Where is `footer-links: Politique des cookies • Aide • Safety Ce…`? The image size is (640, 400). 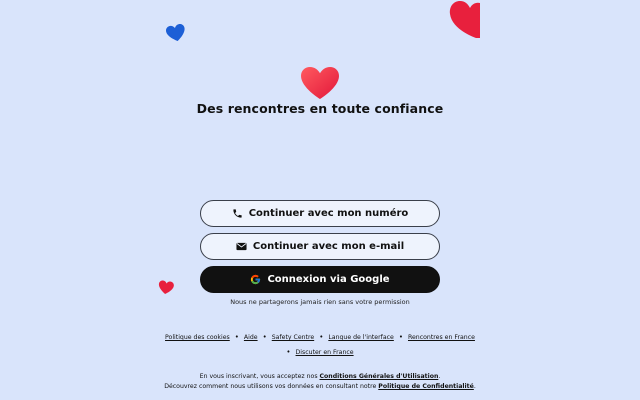 footer-links: Politique des cookies • Aide • Safety Ce… is located at coordinates (320, 345).